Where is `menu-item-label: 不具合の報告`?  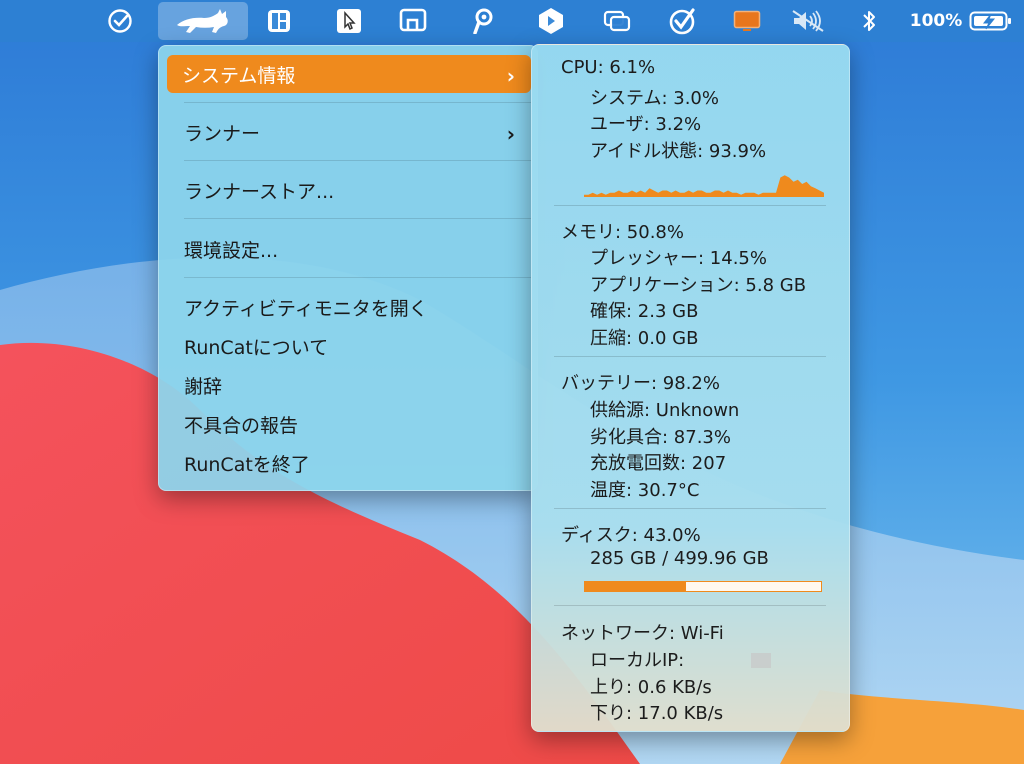
menu-item-label: 不具合の報告 is located at coordinates (241, 425).